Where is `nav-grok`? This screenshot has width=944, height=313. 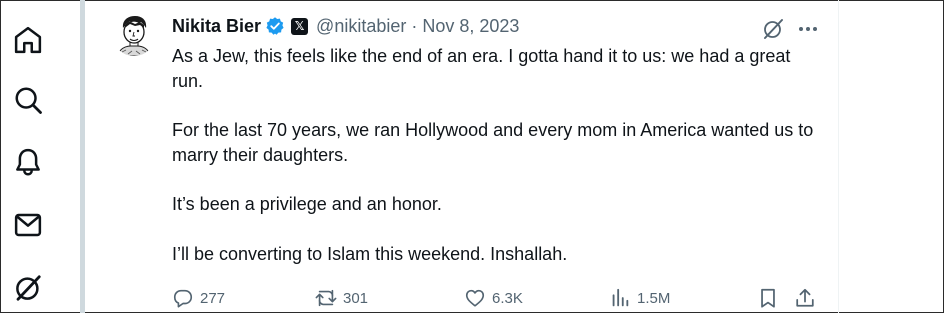 nav-grok is located at coordinates (28, 288).